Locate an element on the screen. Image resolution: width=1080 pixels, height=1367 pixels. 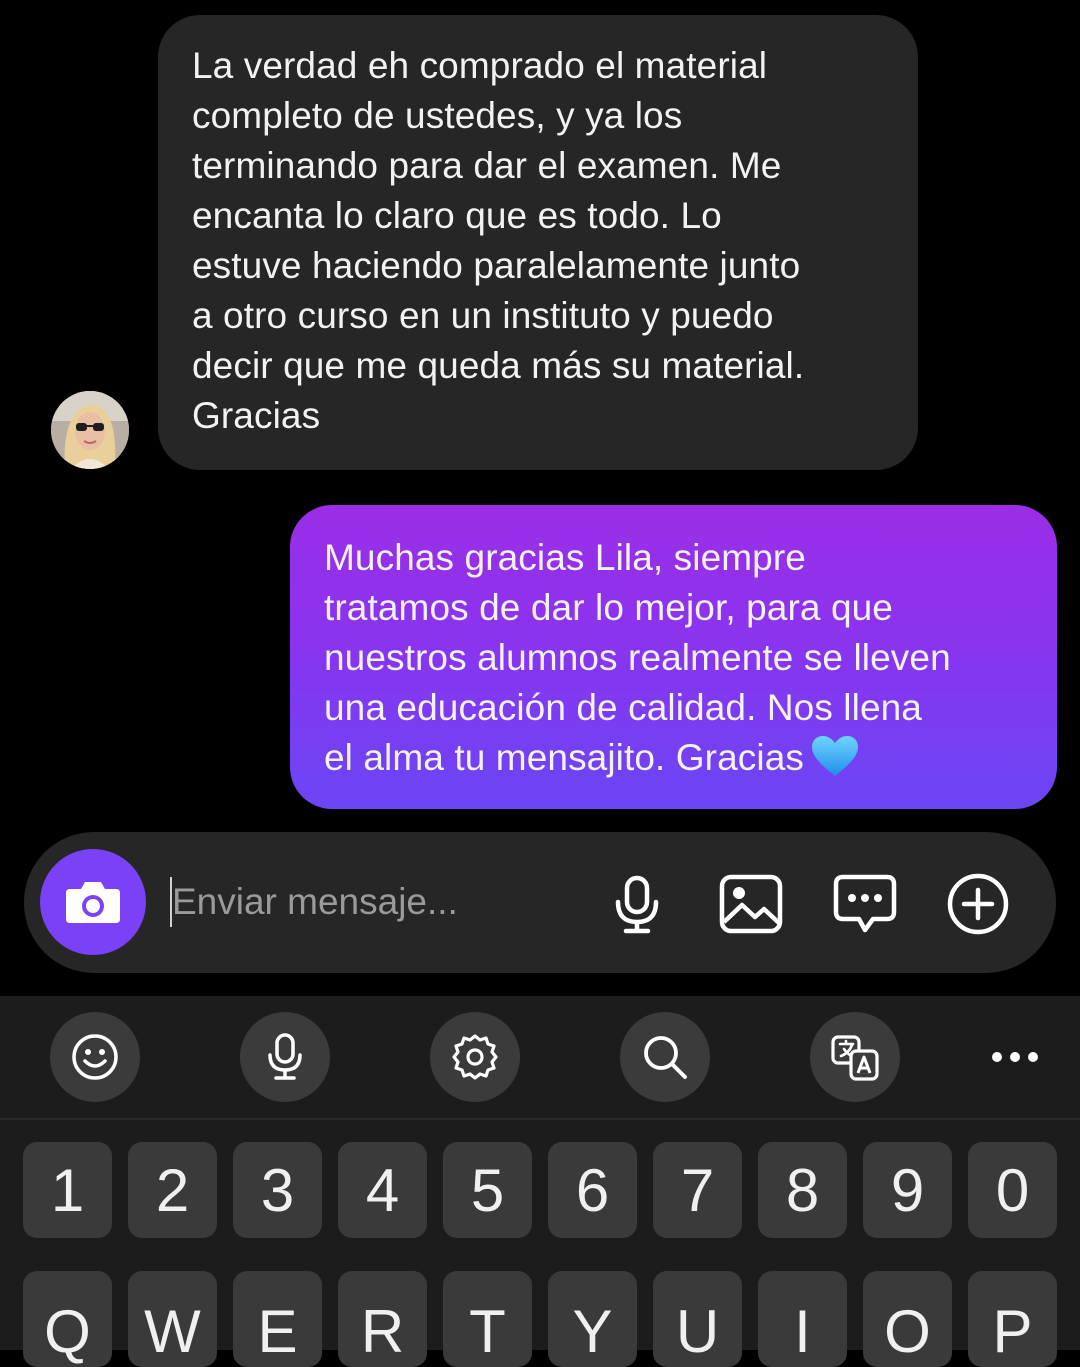
key-o: O is located at coordinates (907, 1319).